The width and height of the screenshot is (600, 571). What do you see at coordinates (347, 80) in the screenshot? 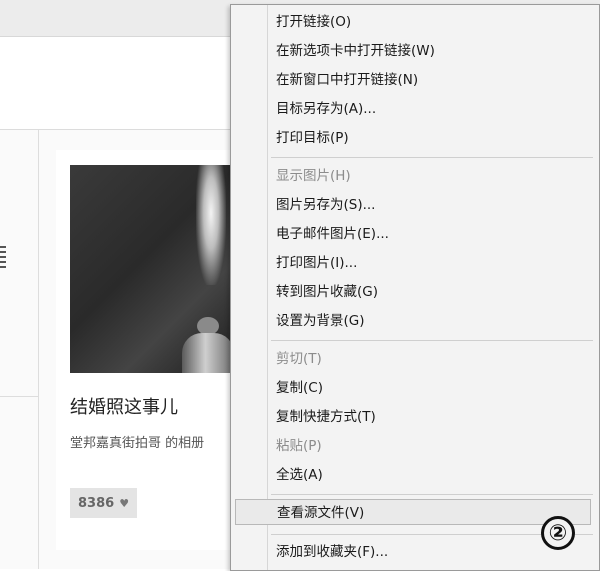
I see `menu-item-open-link-new-window: 在新窗口中打开链接(N)` at bounding box center [347, 80].